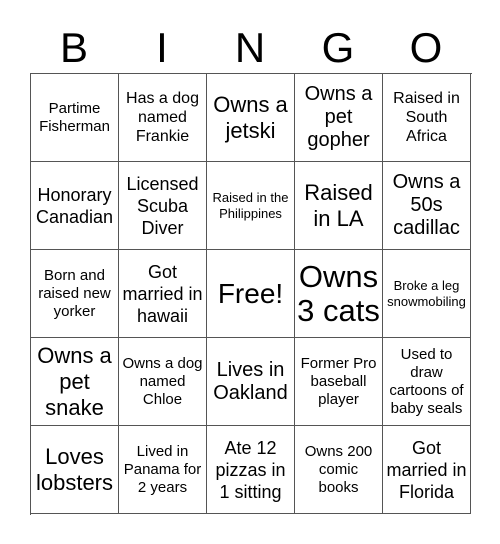 This screenshot has width=500, height=544. Describe the element at coordinates (339, 294) in the screenshot. I see `bingo-cell: Owns 3 cats` at that location.